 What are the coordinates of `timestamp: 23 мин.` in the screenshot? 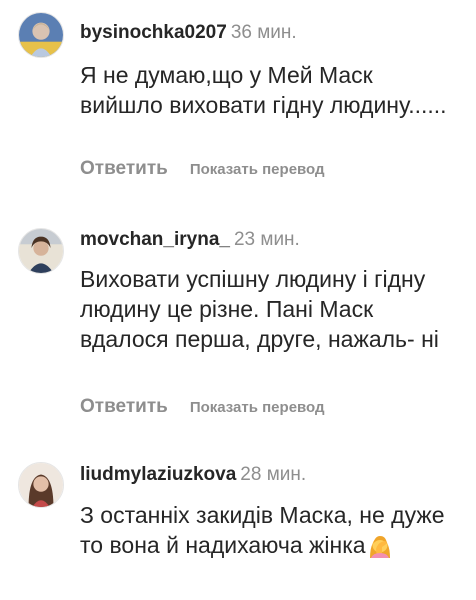 It's located at (266, 239).